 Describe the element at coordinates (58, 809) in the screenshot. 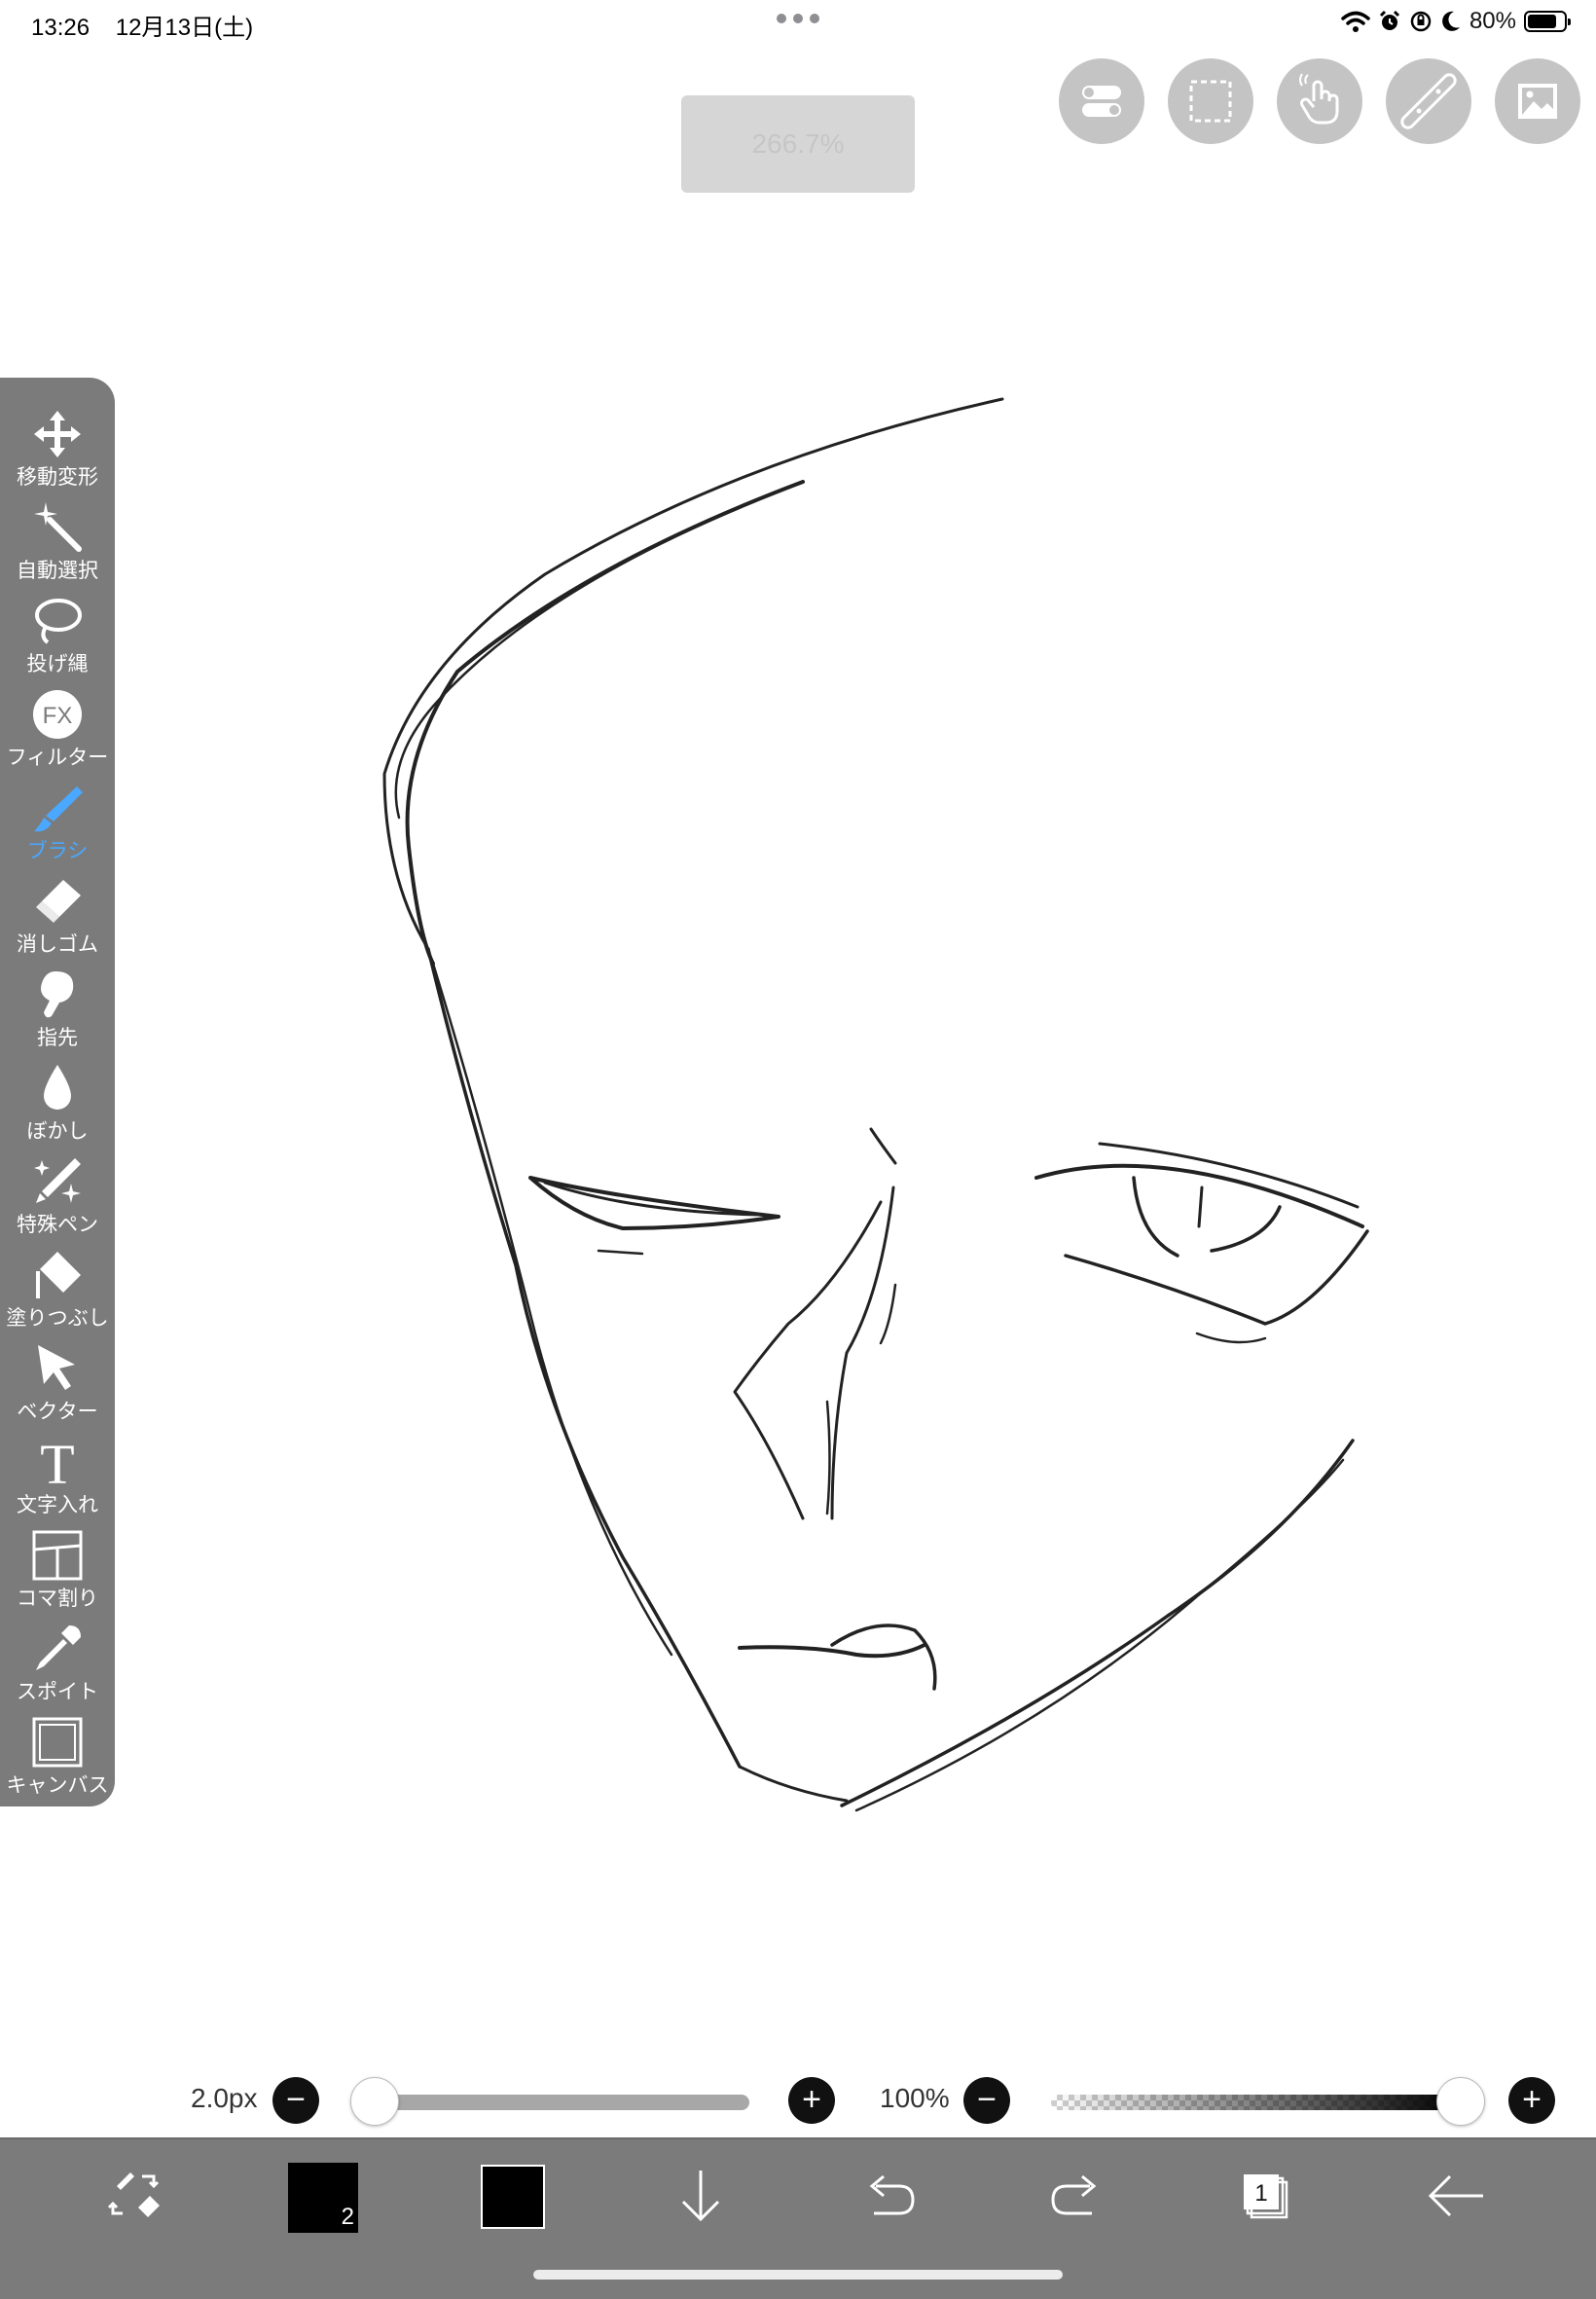

I see `brush-icon` at that location.